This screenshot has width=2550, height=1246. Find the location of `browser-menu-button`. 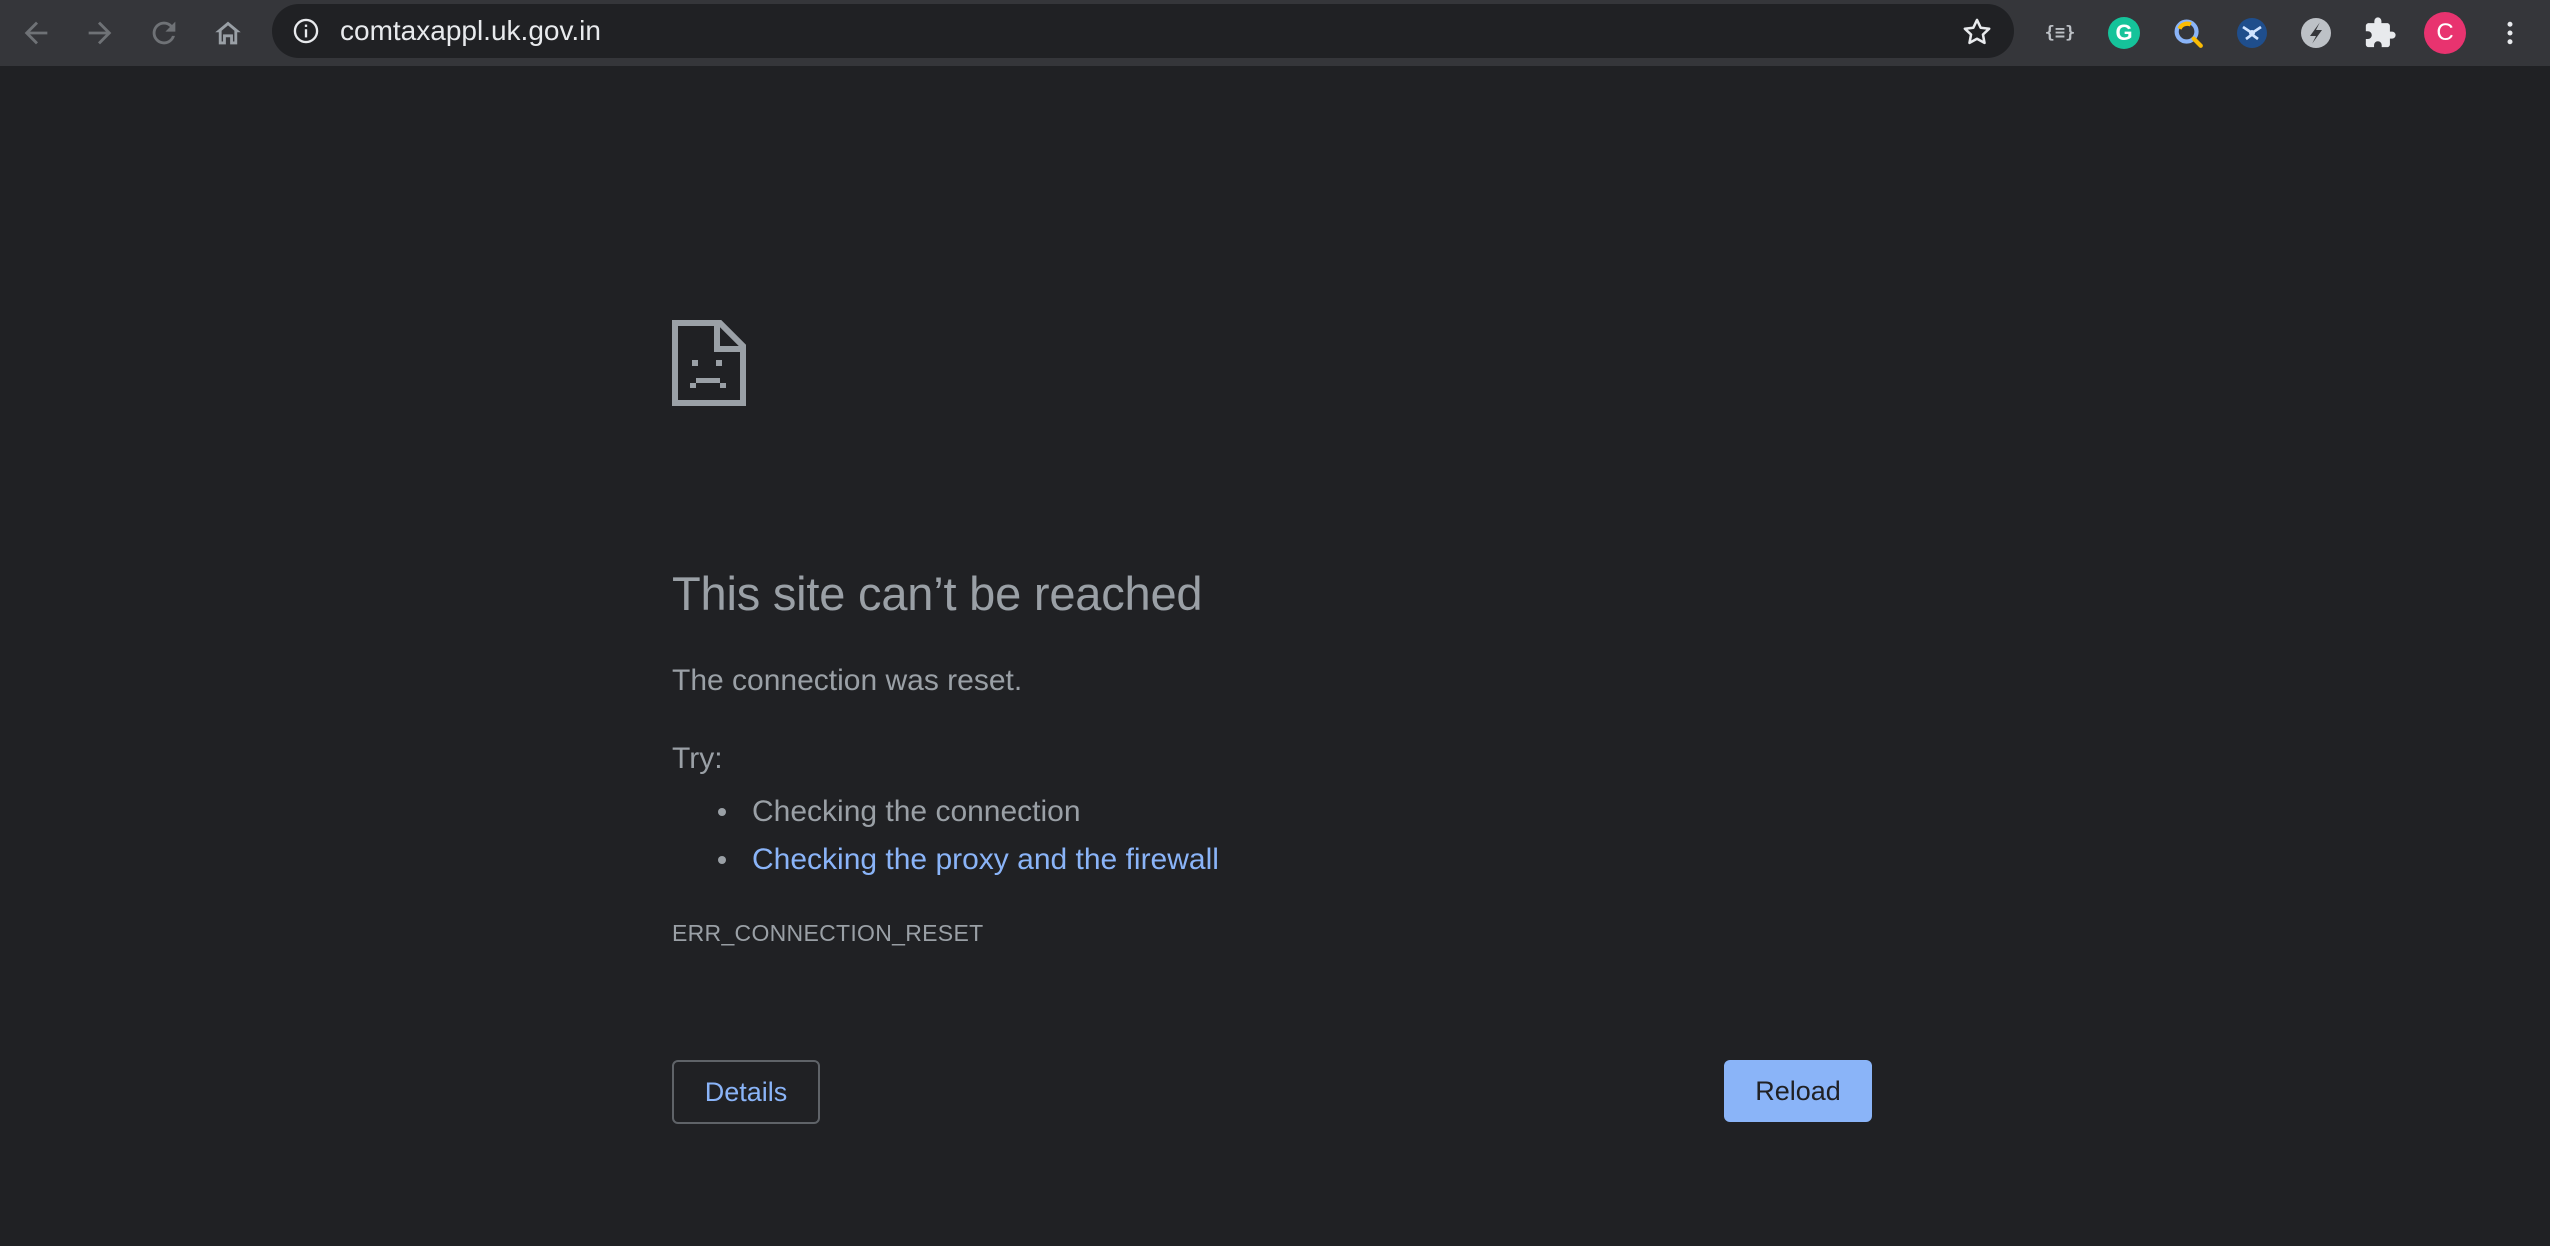

browser-menu-button is located at coordinates (2510, 33).